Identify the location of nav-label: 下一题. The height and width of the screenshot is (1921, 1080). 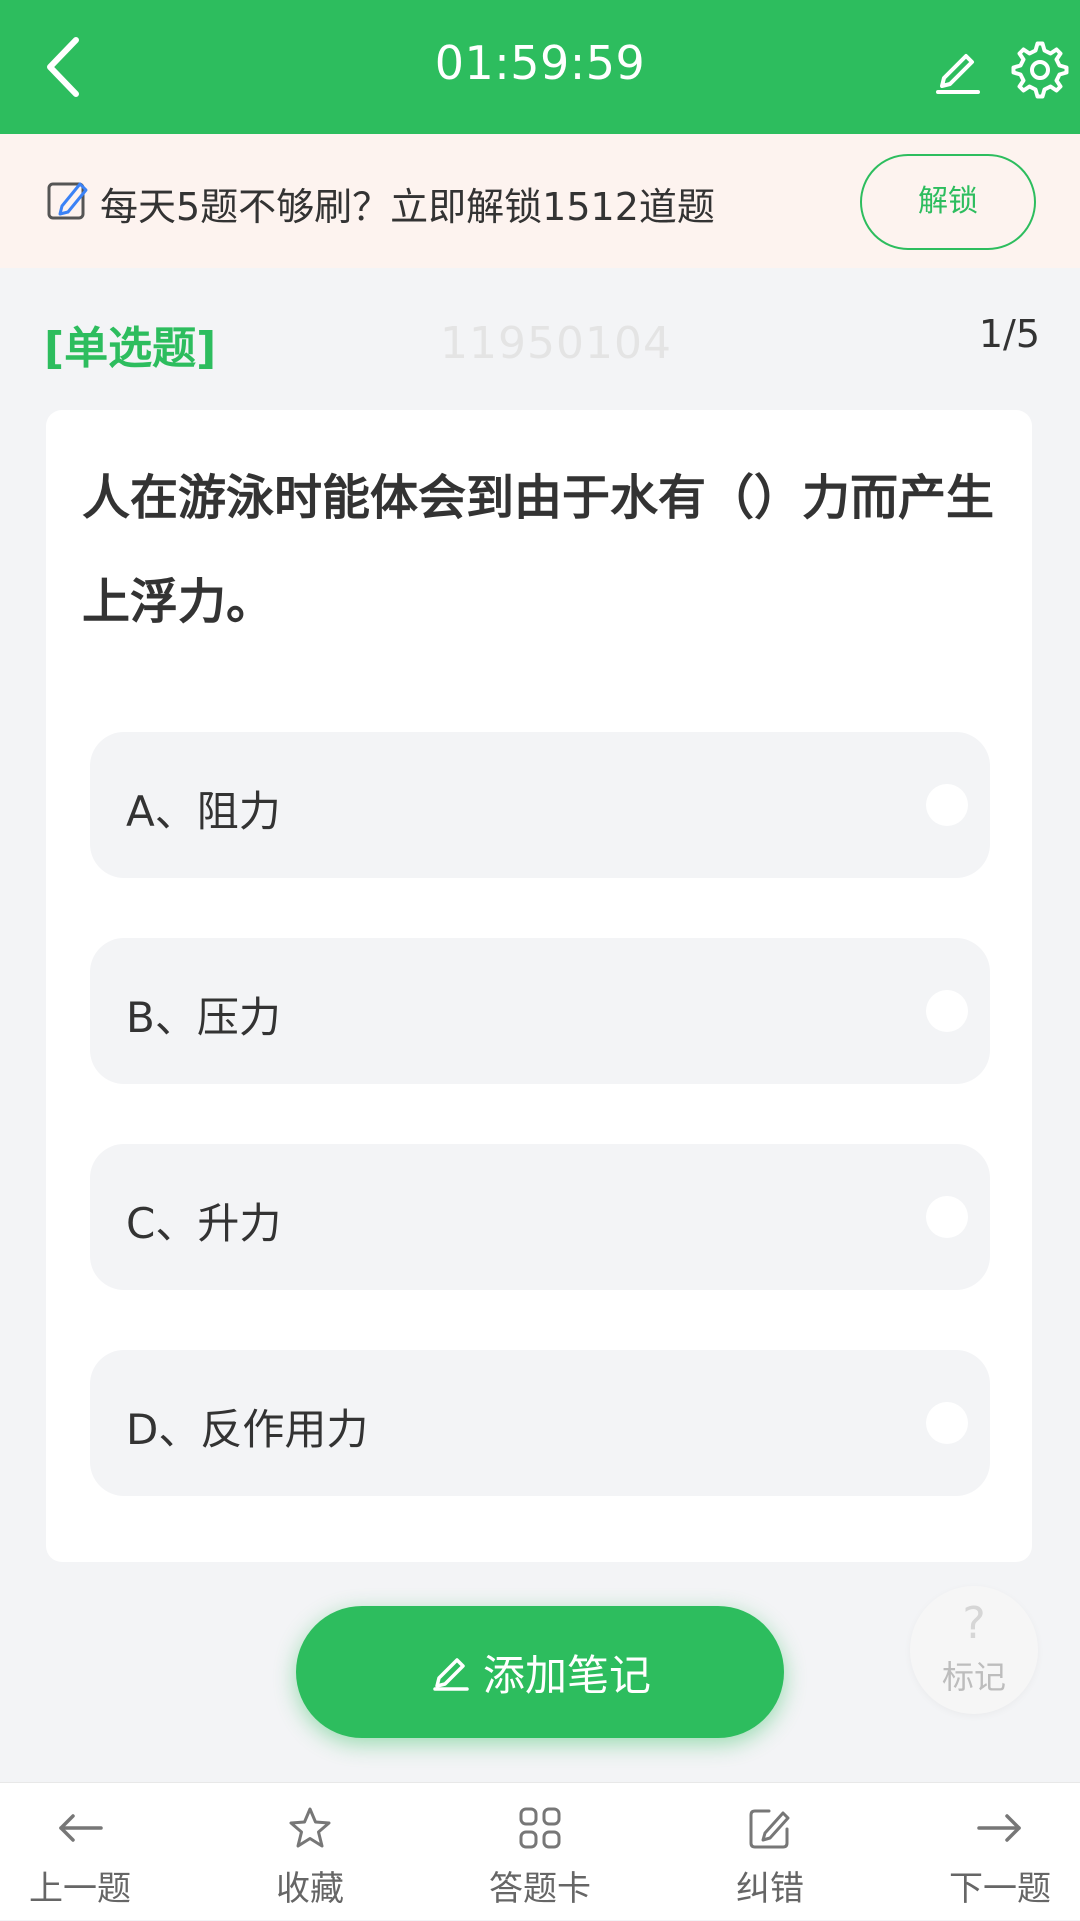
(1000, 1889).